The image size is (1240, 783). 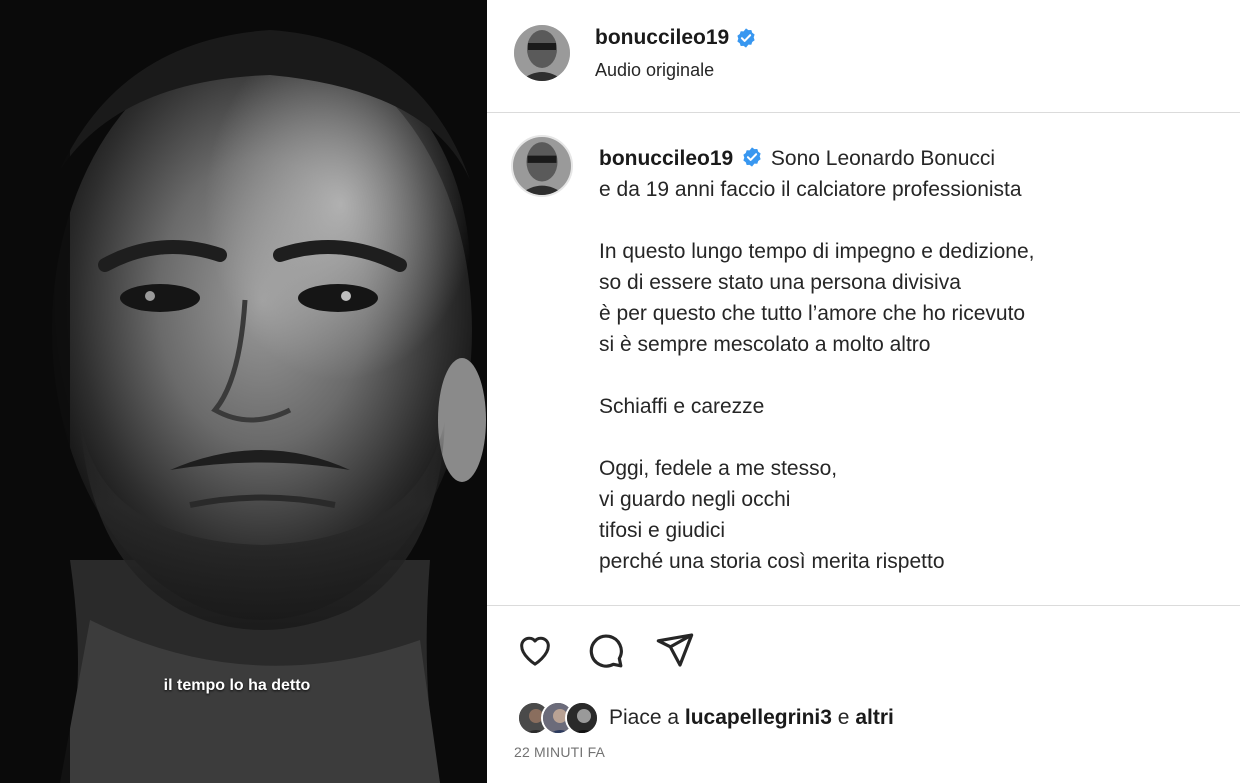 I want to click on heart-icon, so click(x=535, y=651).